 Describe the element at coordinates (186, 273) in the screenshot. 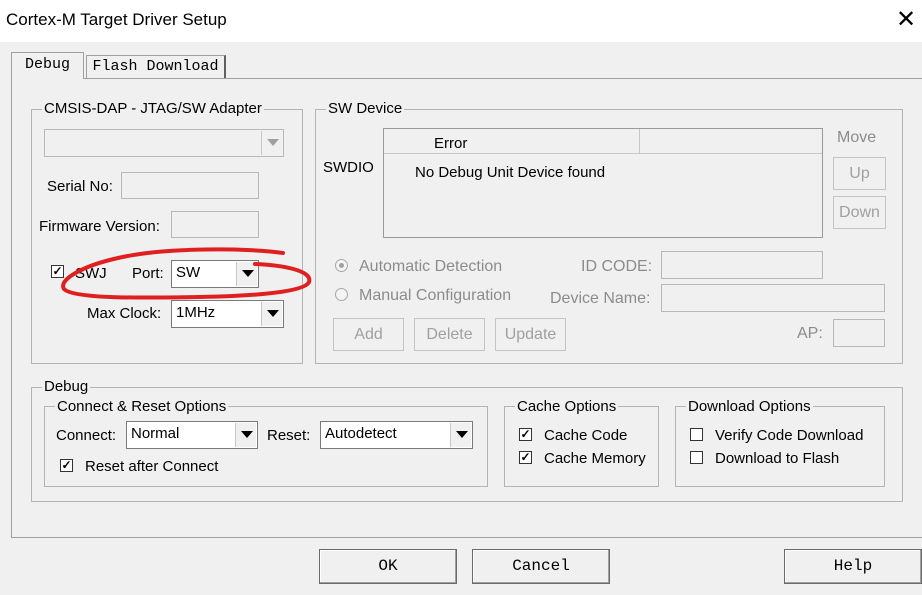

I see `red-annotation-ellipse` at that location.